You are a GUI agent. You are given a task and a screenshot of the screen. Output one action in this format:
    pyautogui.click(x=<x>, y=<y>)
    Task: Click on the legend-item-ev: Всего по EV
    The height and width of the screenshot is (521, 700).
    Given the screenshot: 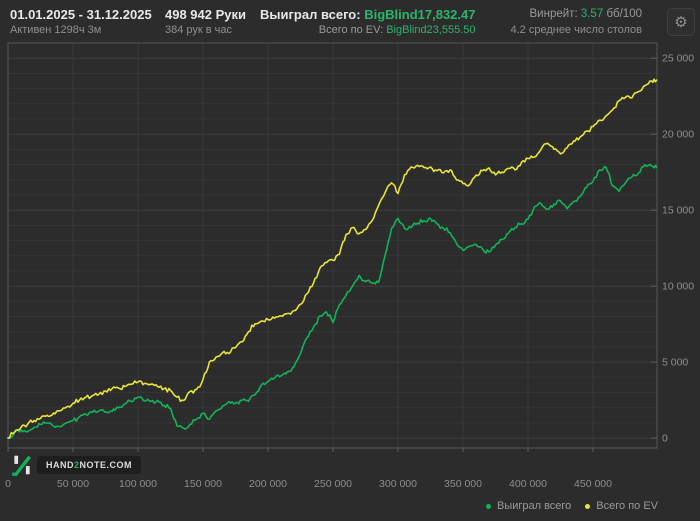 What is the action you would take?
    pyautogui.click(x=621, y=506)
    